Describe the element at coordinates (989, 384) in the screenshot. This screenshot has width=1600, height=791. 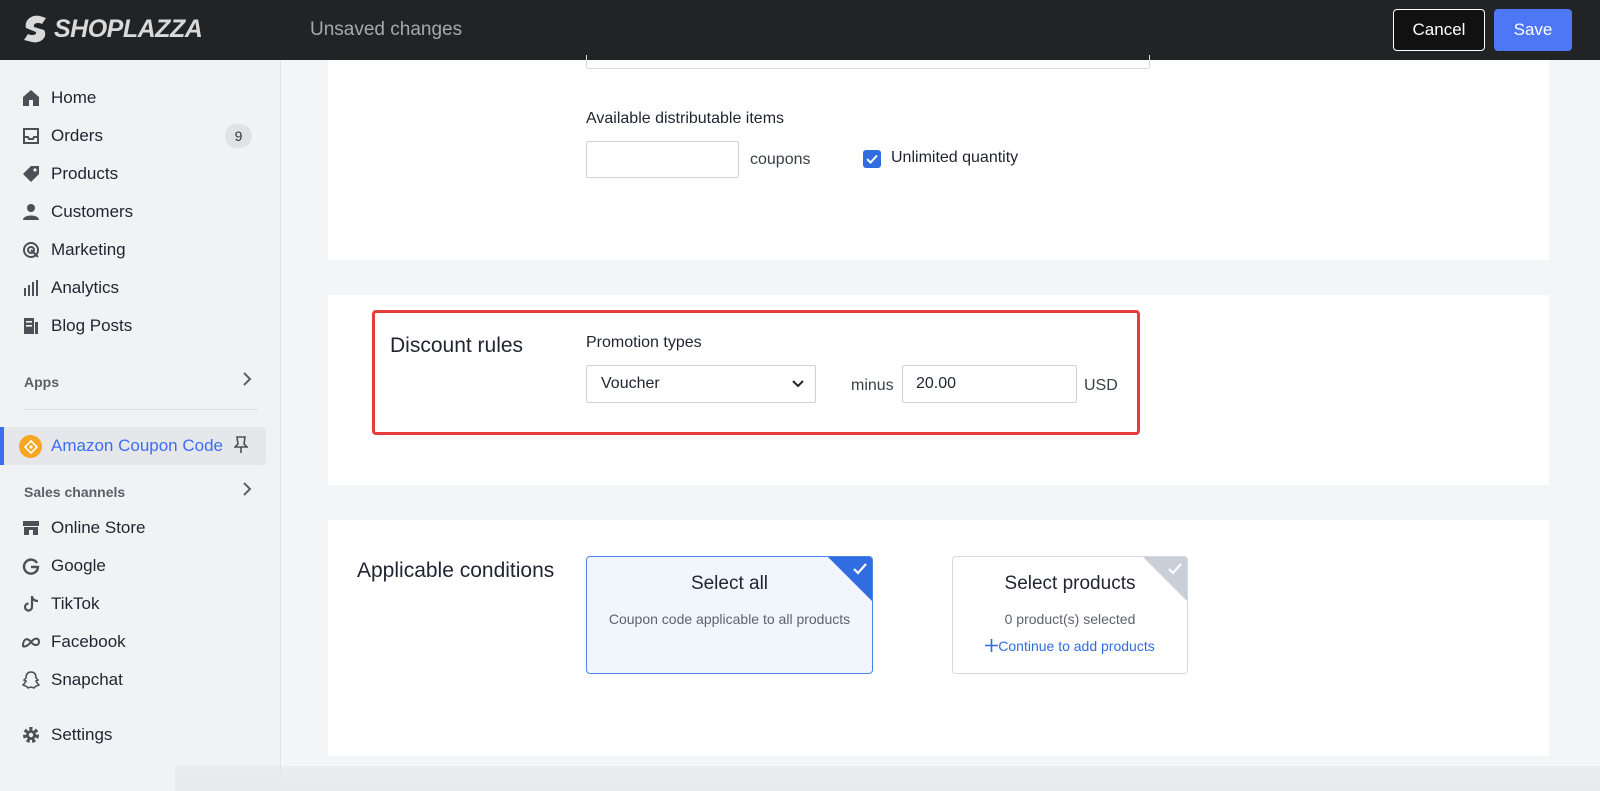
I see `discount-amount-input` at that location.